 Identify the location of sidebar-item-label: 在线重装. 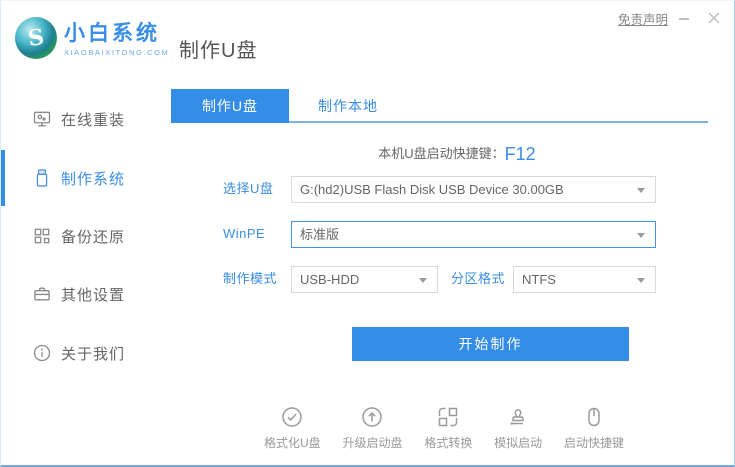
(93, 120).